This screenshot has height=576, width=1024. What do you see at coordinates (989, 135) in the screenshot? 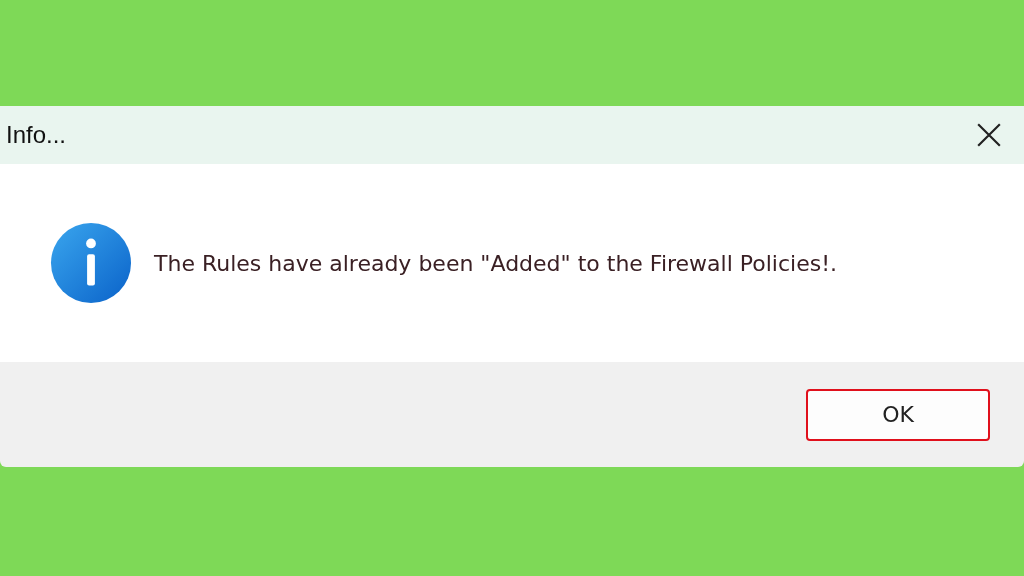
I see `close-icon` at bounding box center [989, 135].